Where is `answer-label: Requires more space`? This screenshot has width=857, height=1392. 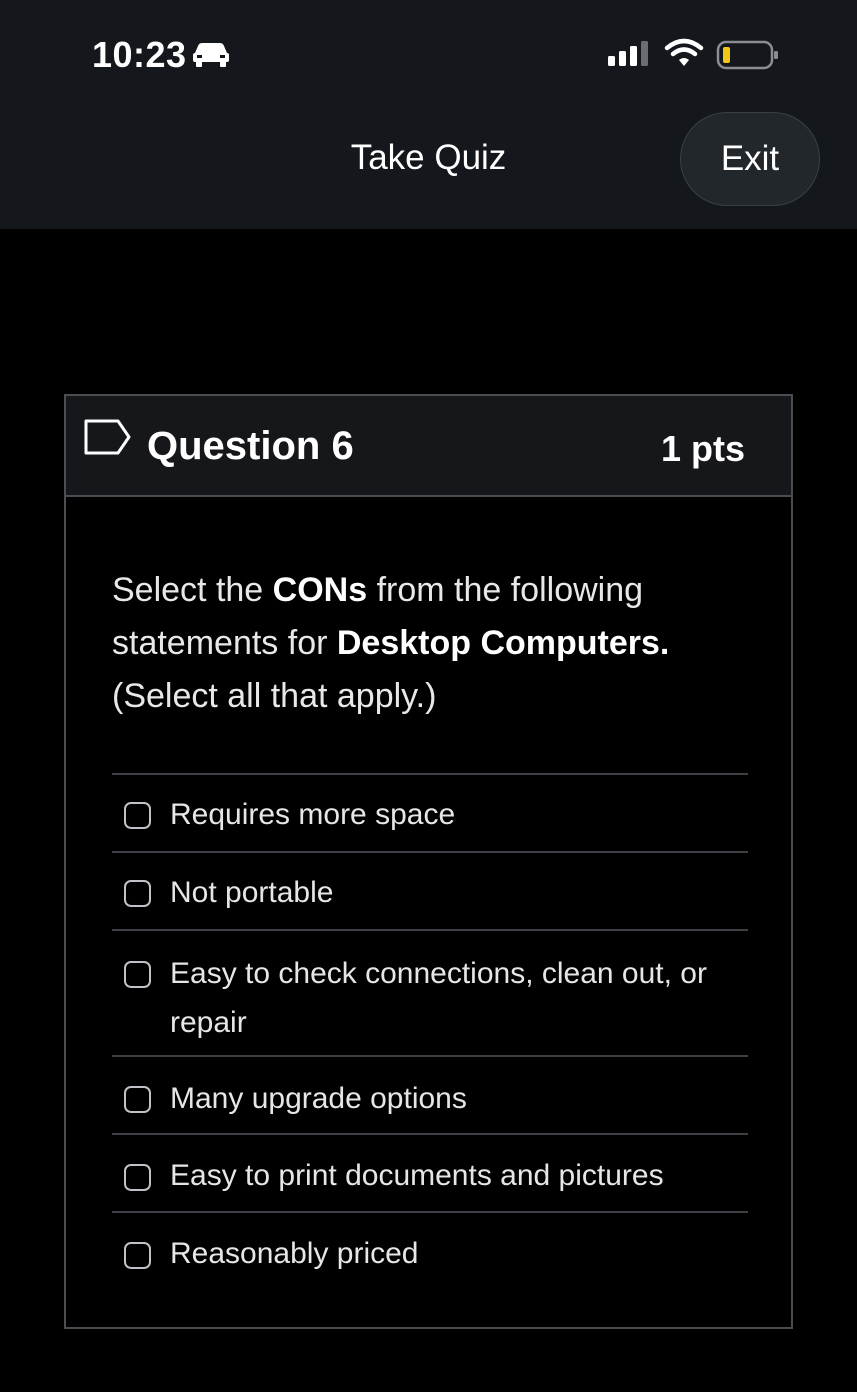 answer-label: Requires more space is located at coordinates (313, 814).